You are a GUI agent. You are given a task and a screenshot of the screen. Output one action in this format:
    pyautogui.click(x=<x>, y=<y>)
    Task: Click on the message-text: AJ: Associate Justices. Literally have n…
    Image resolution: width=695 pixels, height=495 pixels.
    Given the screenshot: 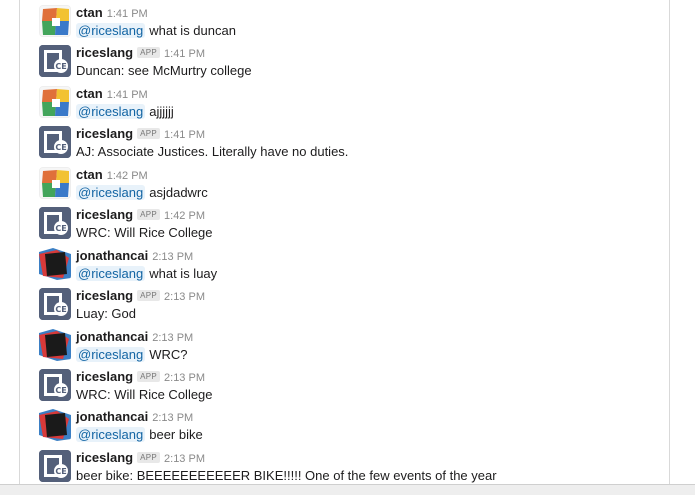 What is the action you would take?
    pyautogui.click(x=212, y=151)
    